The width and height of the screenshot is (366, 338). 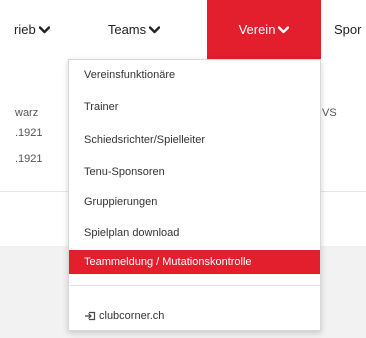 I want to click on background-text: VS, so click(x=329, y=113).